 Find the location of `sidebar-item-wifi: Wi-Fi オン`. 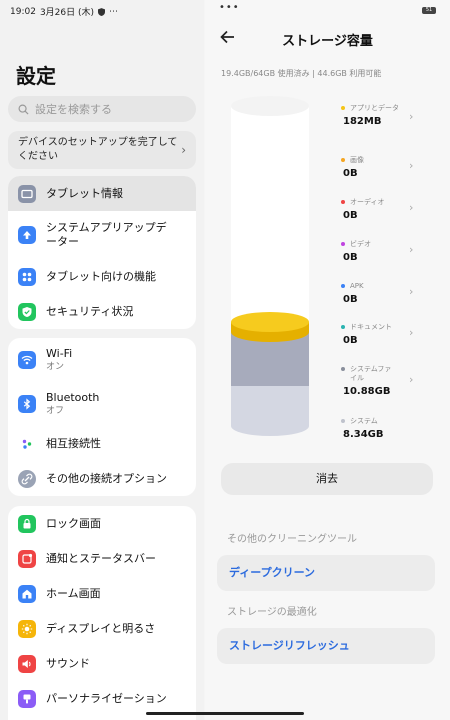

sidebar-item-wifi: Wi-Fi オン is located at coordinates (102, 360).